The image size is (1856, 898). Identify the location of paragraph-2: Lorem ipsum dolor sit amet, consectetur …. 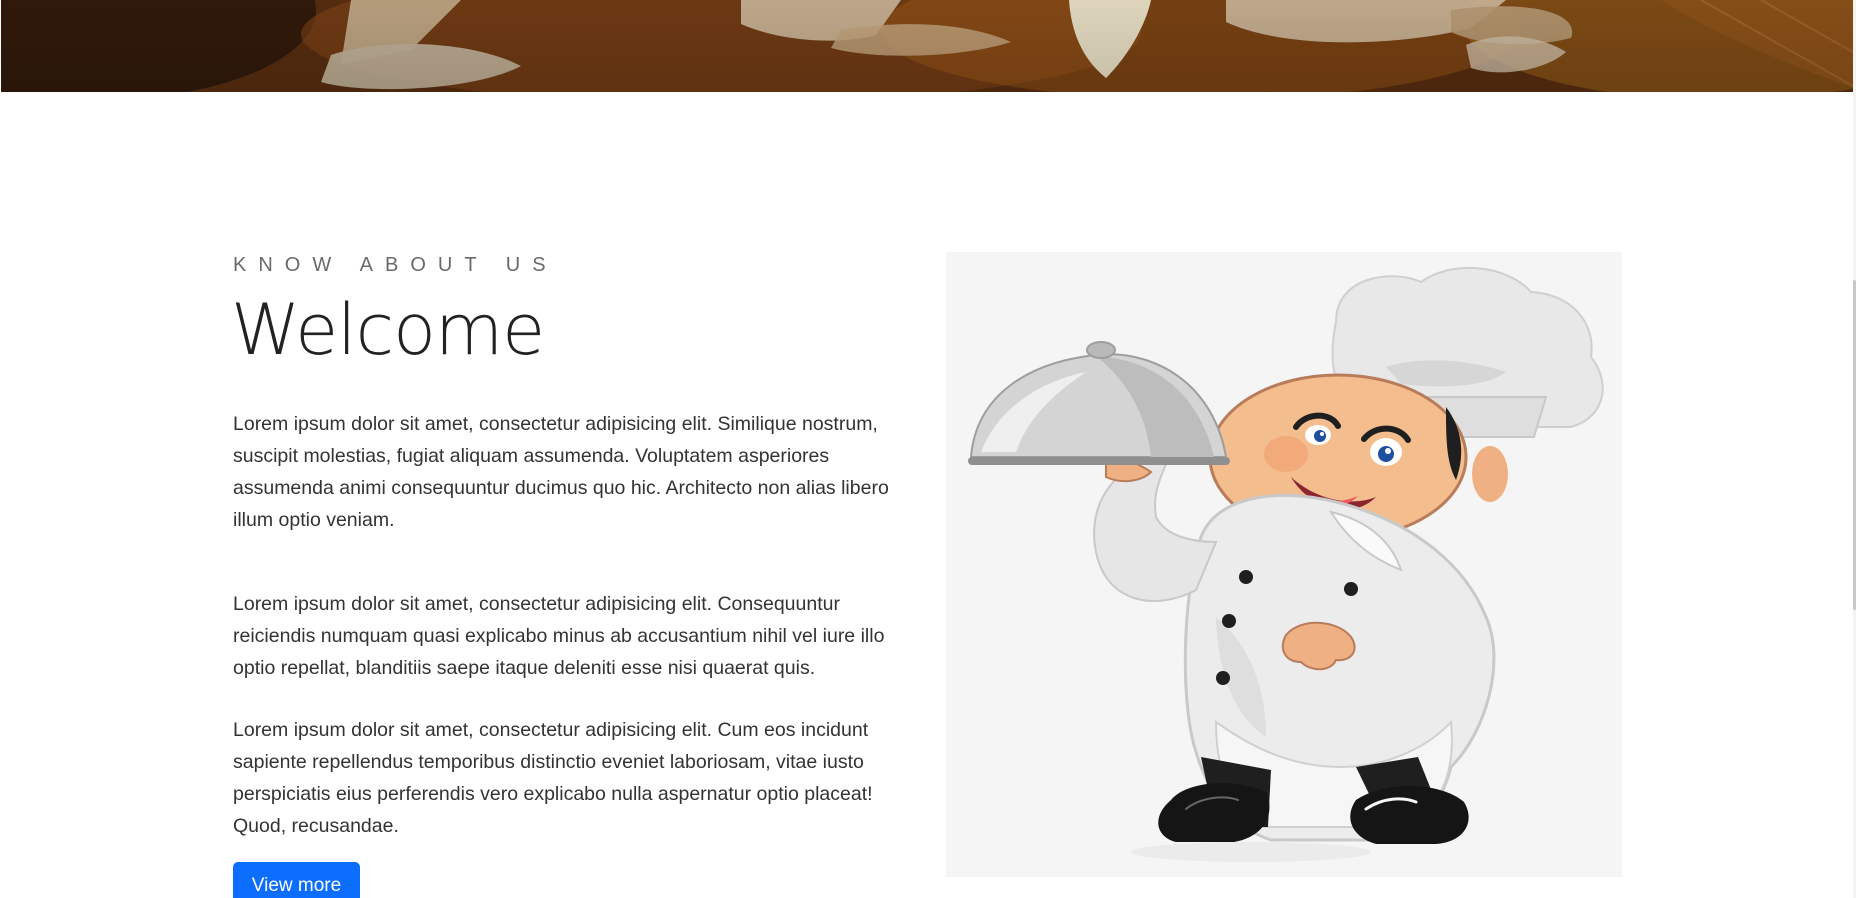
(559, 636).